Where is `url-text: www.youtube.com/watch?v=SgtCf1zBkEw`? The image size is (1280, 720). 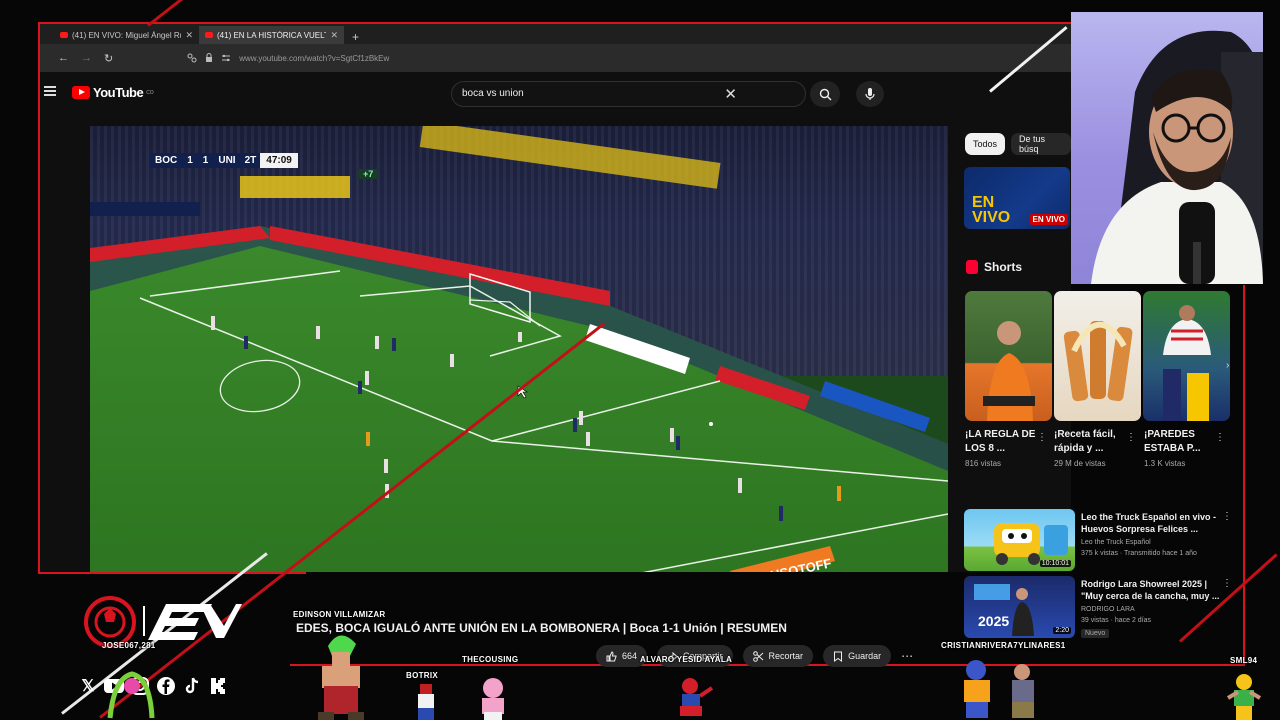 url-text: www.youtube.com/watch?v=SgtCf1zBkEw is located at coordinates (314, 58).